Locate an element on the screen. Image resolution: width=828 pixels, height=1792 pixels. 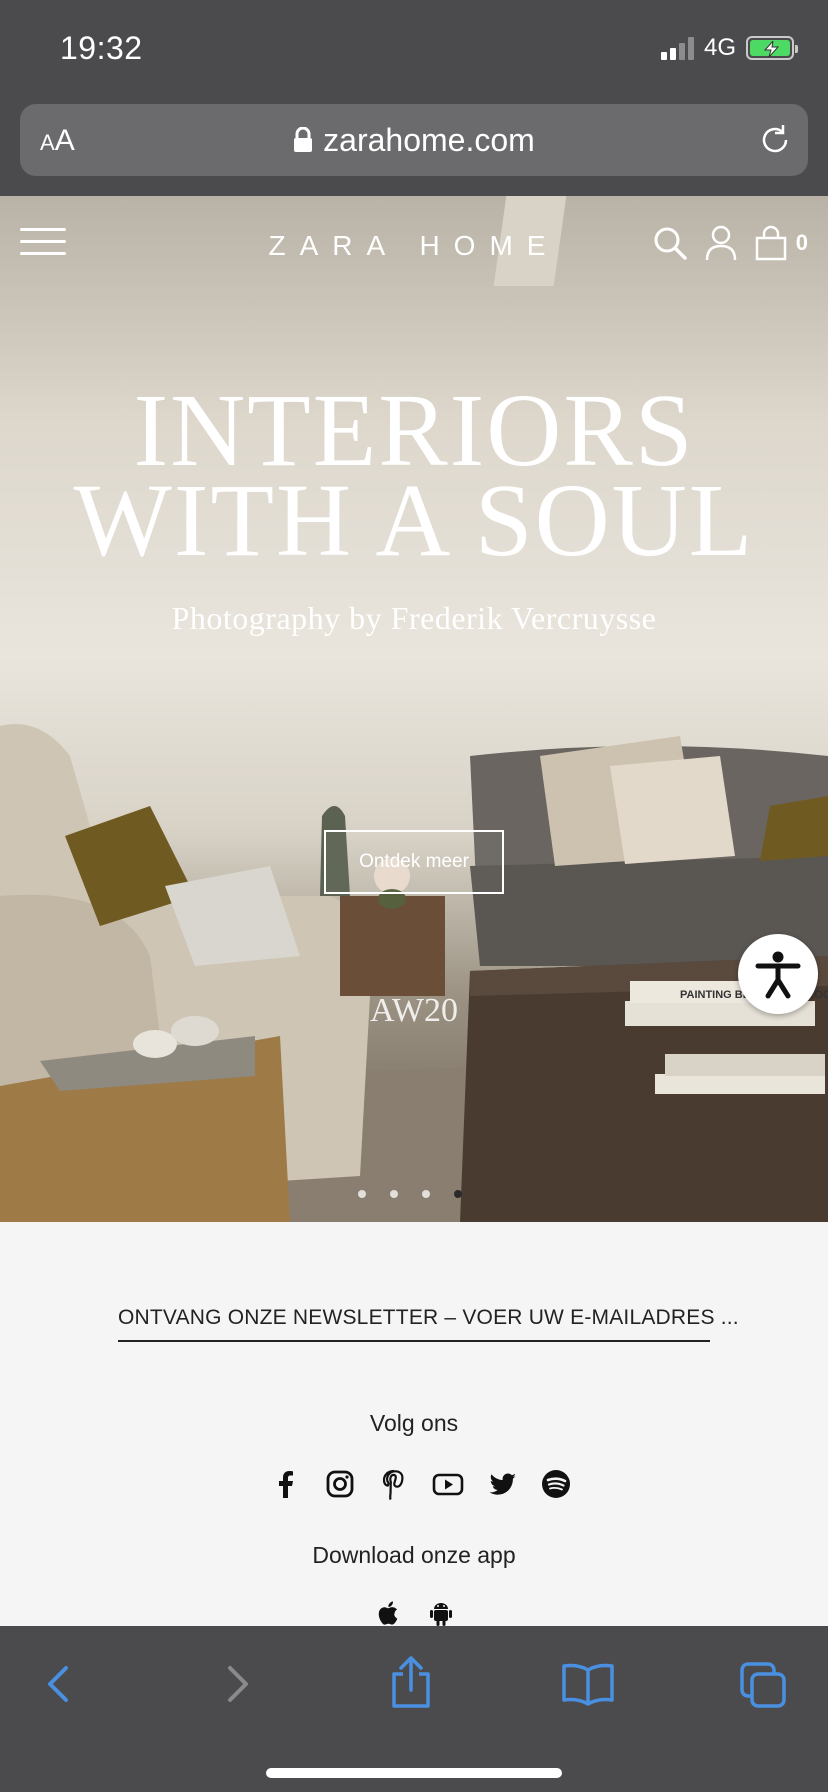
apple-icon is located at coordinates (389, 1613).